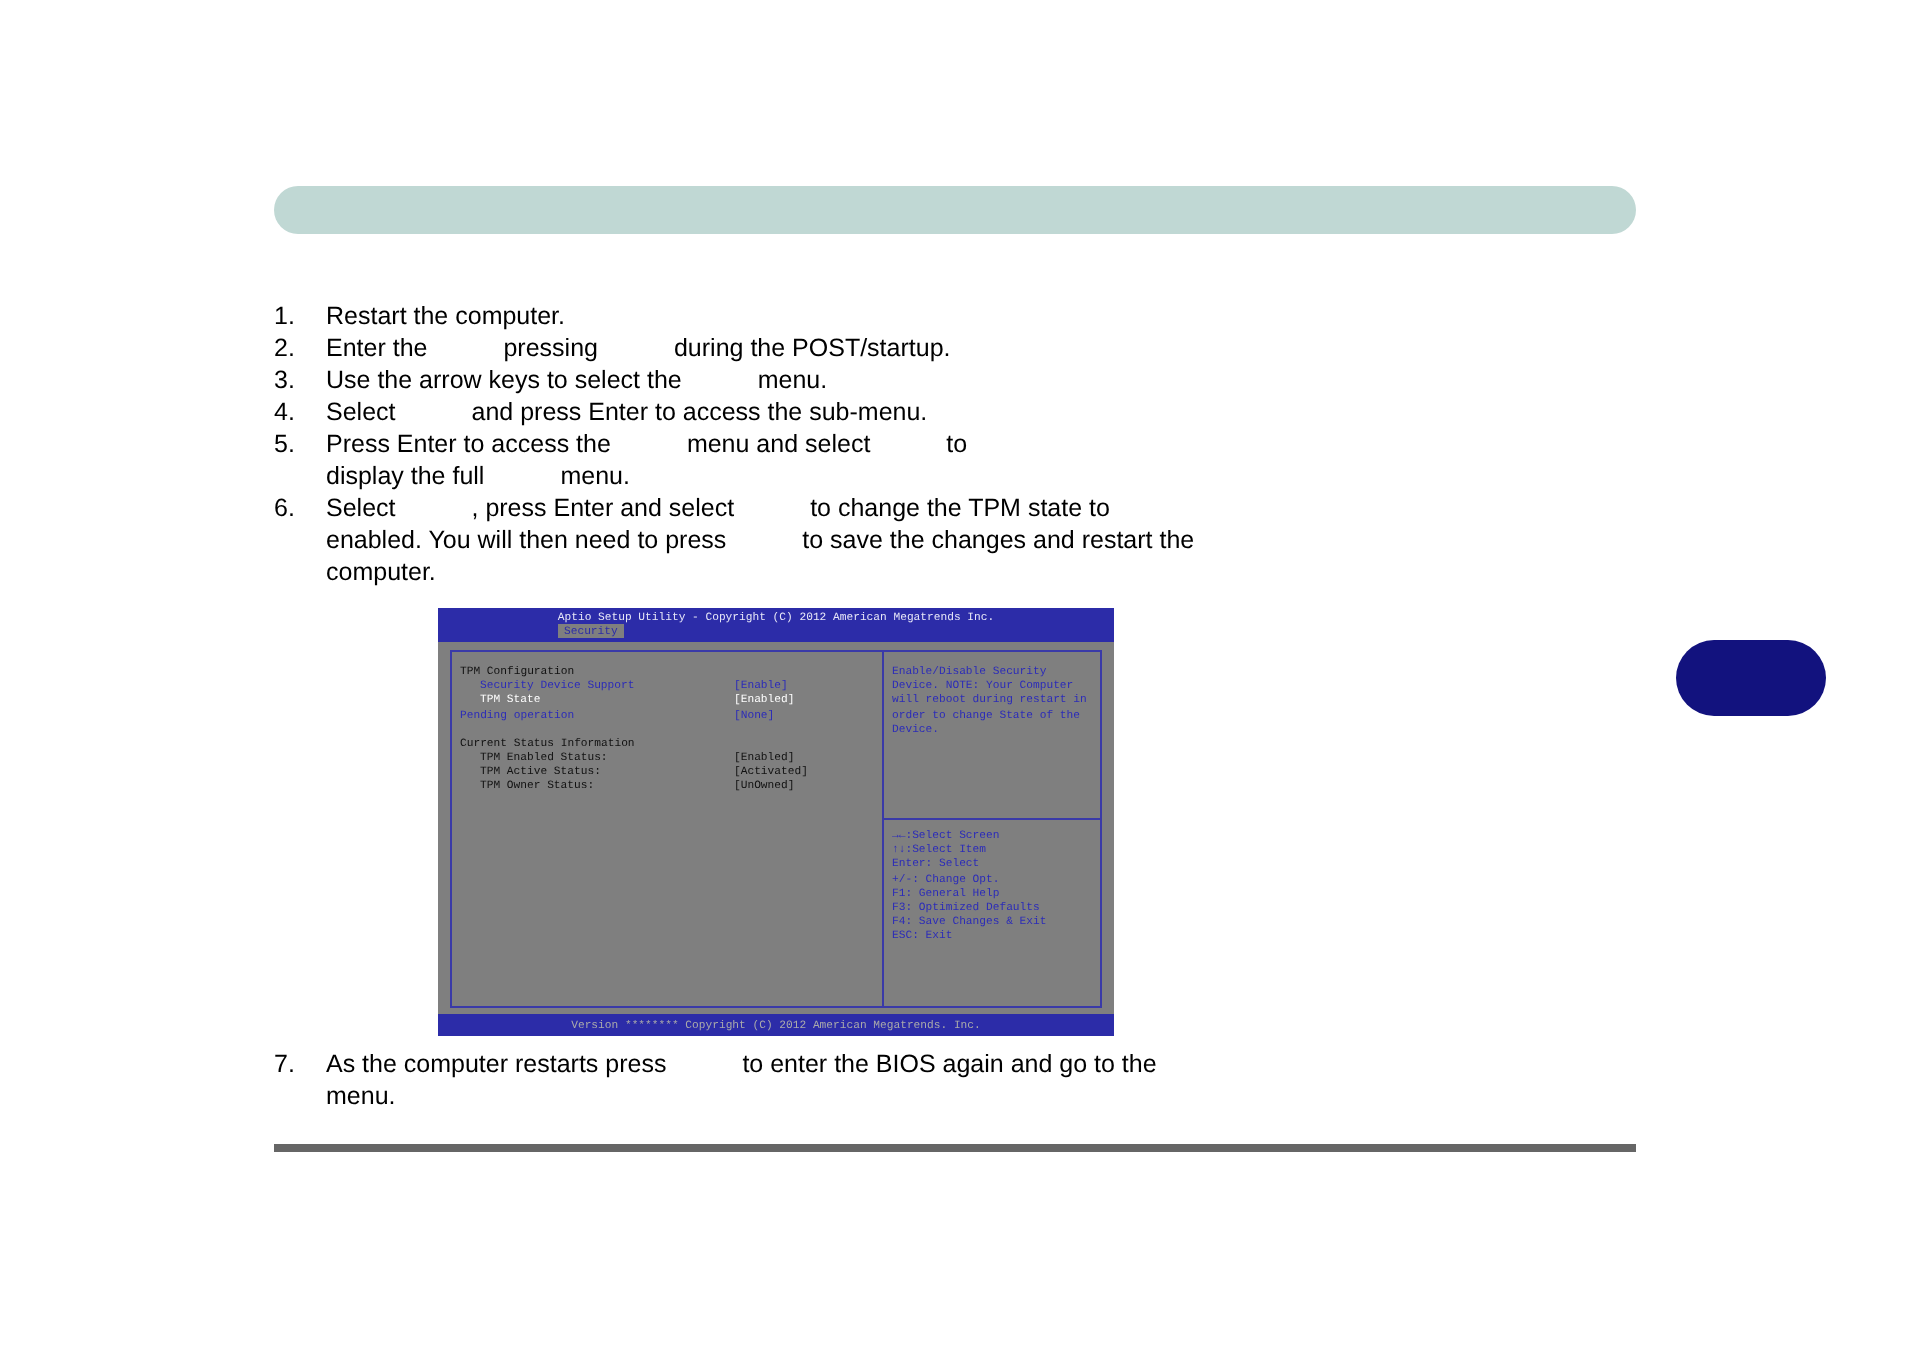  Describe the element at coordinates (285, 509) in the screenshot. I see `step-number: 6.` at that location.